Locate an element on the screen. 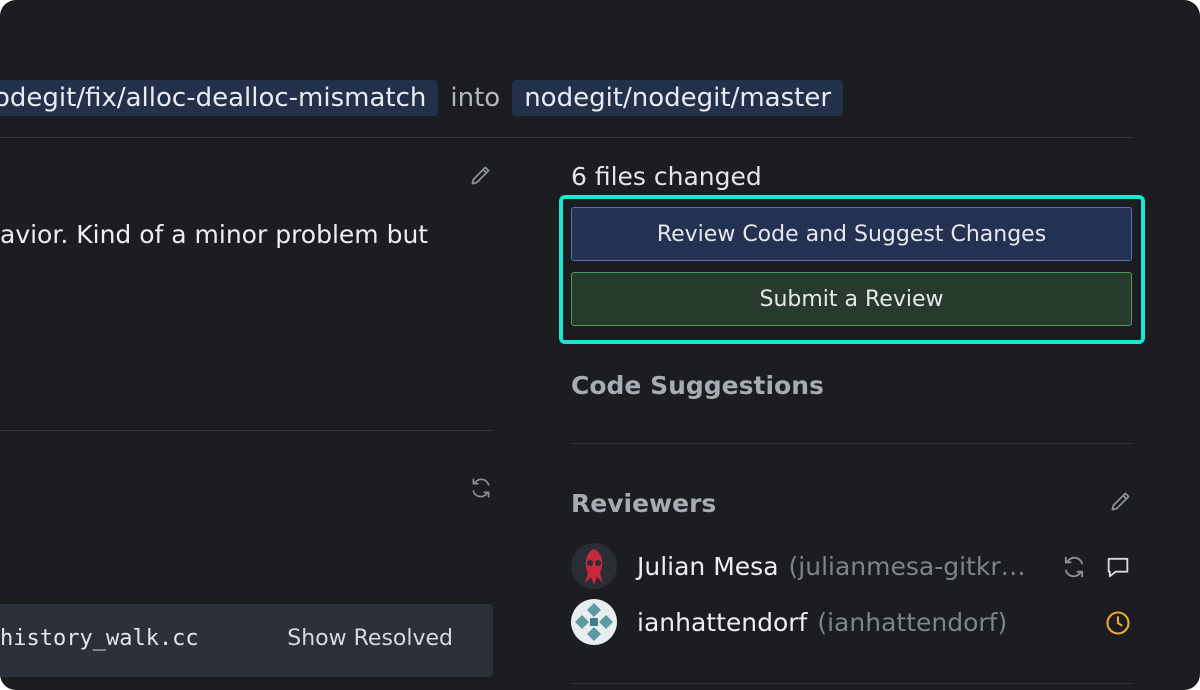 This screenshot has width=1200, height=690. clock-icon is located at coordinates (1118, 623).